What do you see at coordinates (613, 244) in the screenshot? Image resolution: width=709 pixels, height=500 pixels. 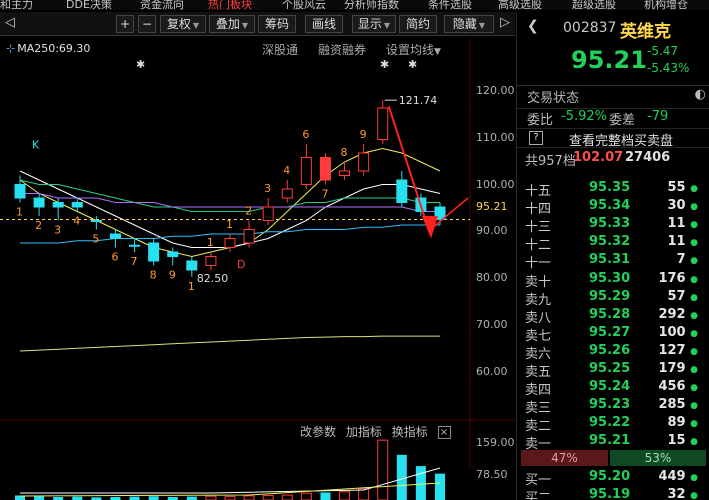 I see `ask-row: 十二 95.32 11 ●` at bounding box center [613, 244].